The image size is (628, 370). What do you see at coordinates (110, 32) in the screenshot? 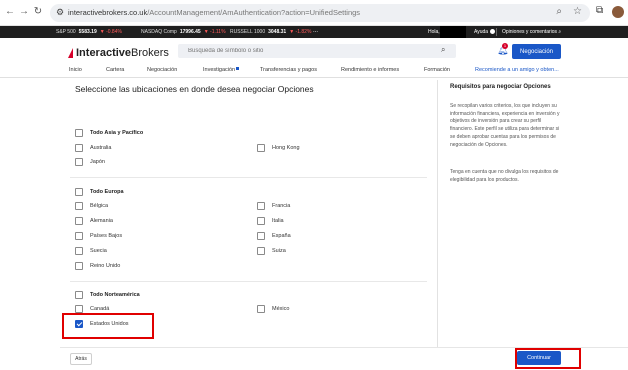
I see `ticker-change: ▼ -0.84%` at bounding box center [110, 32].